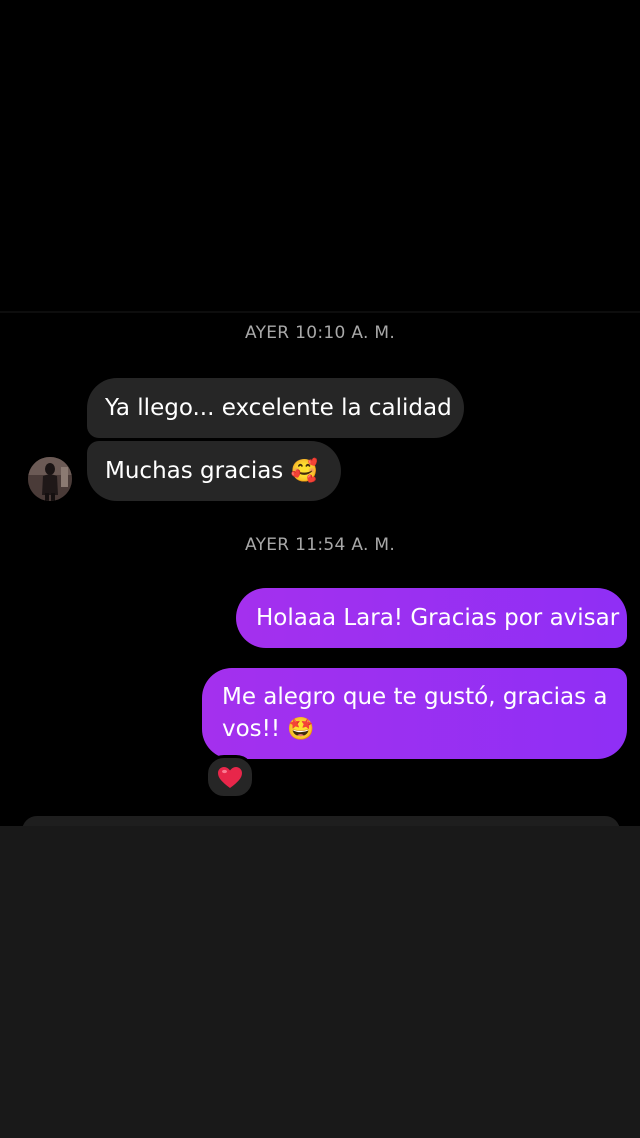 The image size is (640, 1138). I want to click on star-struck-icon: 🤩, so click(301, 729).